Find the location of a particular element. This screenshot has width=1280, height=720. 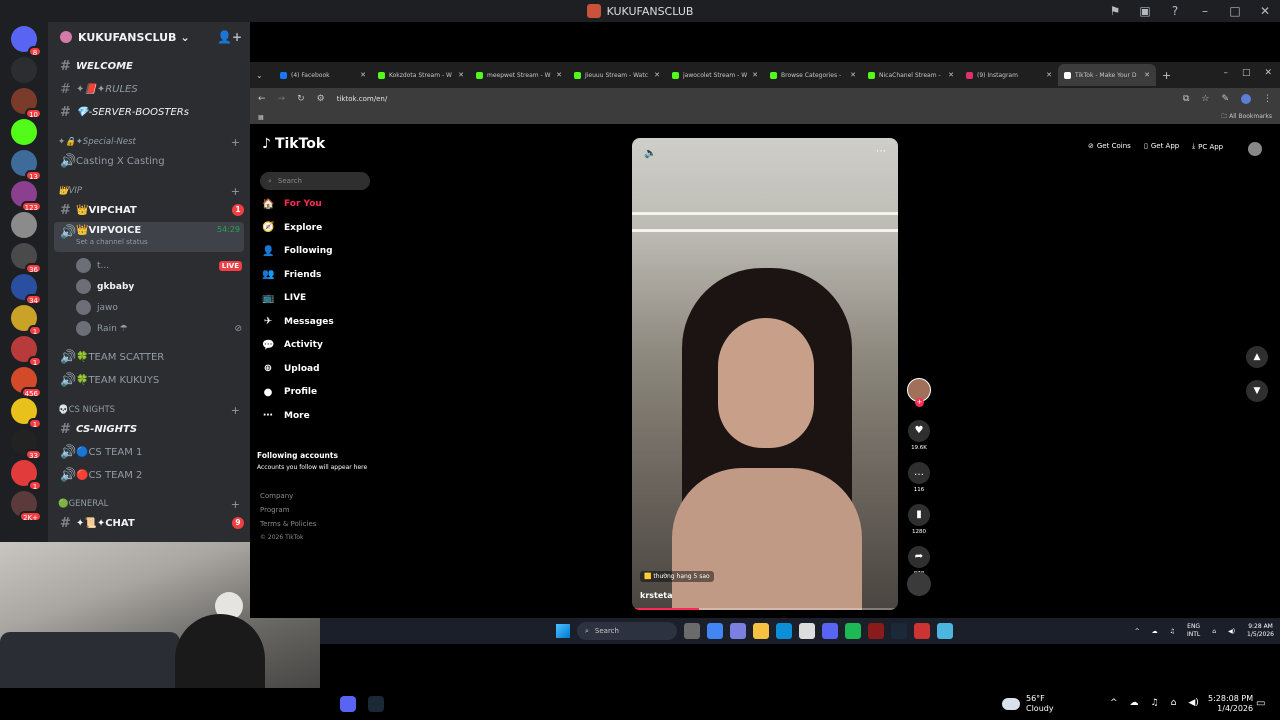

task-view-icon is located at coordinates (692, 631).